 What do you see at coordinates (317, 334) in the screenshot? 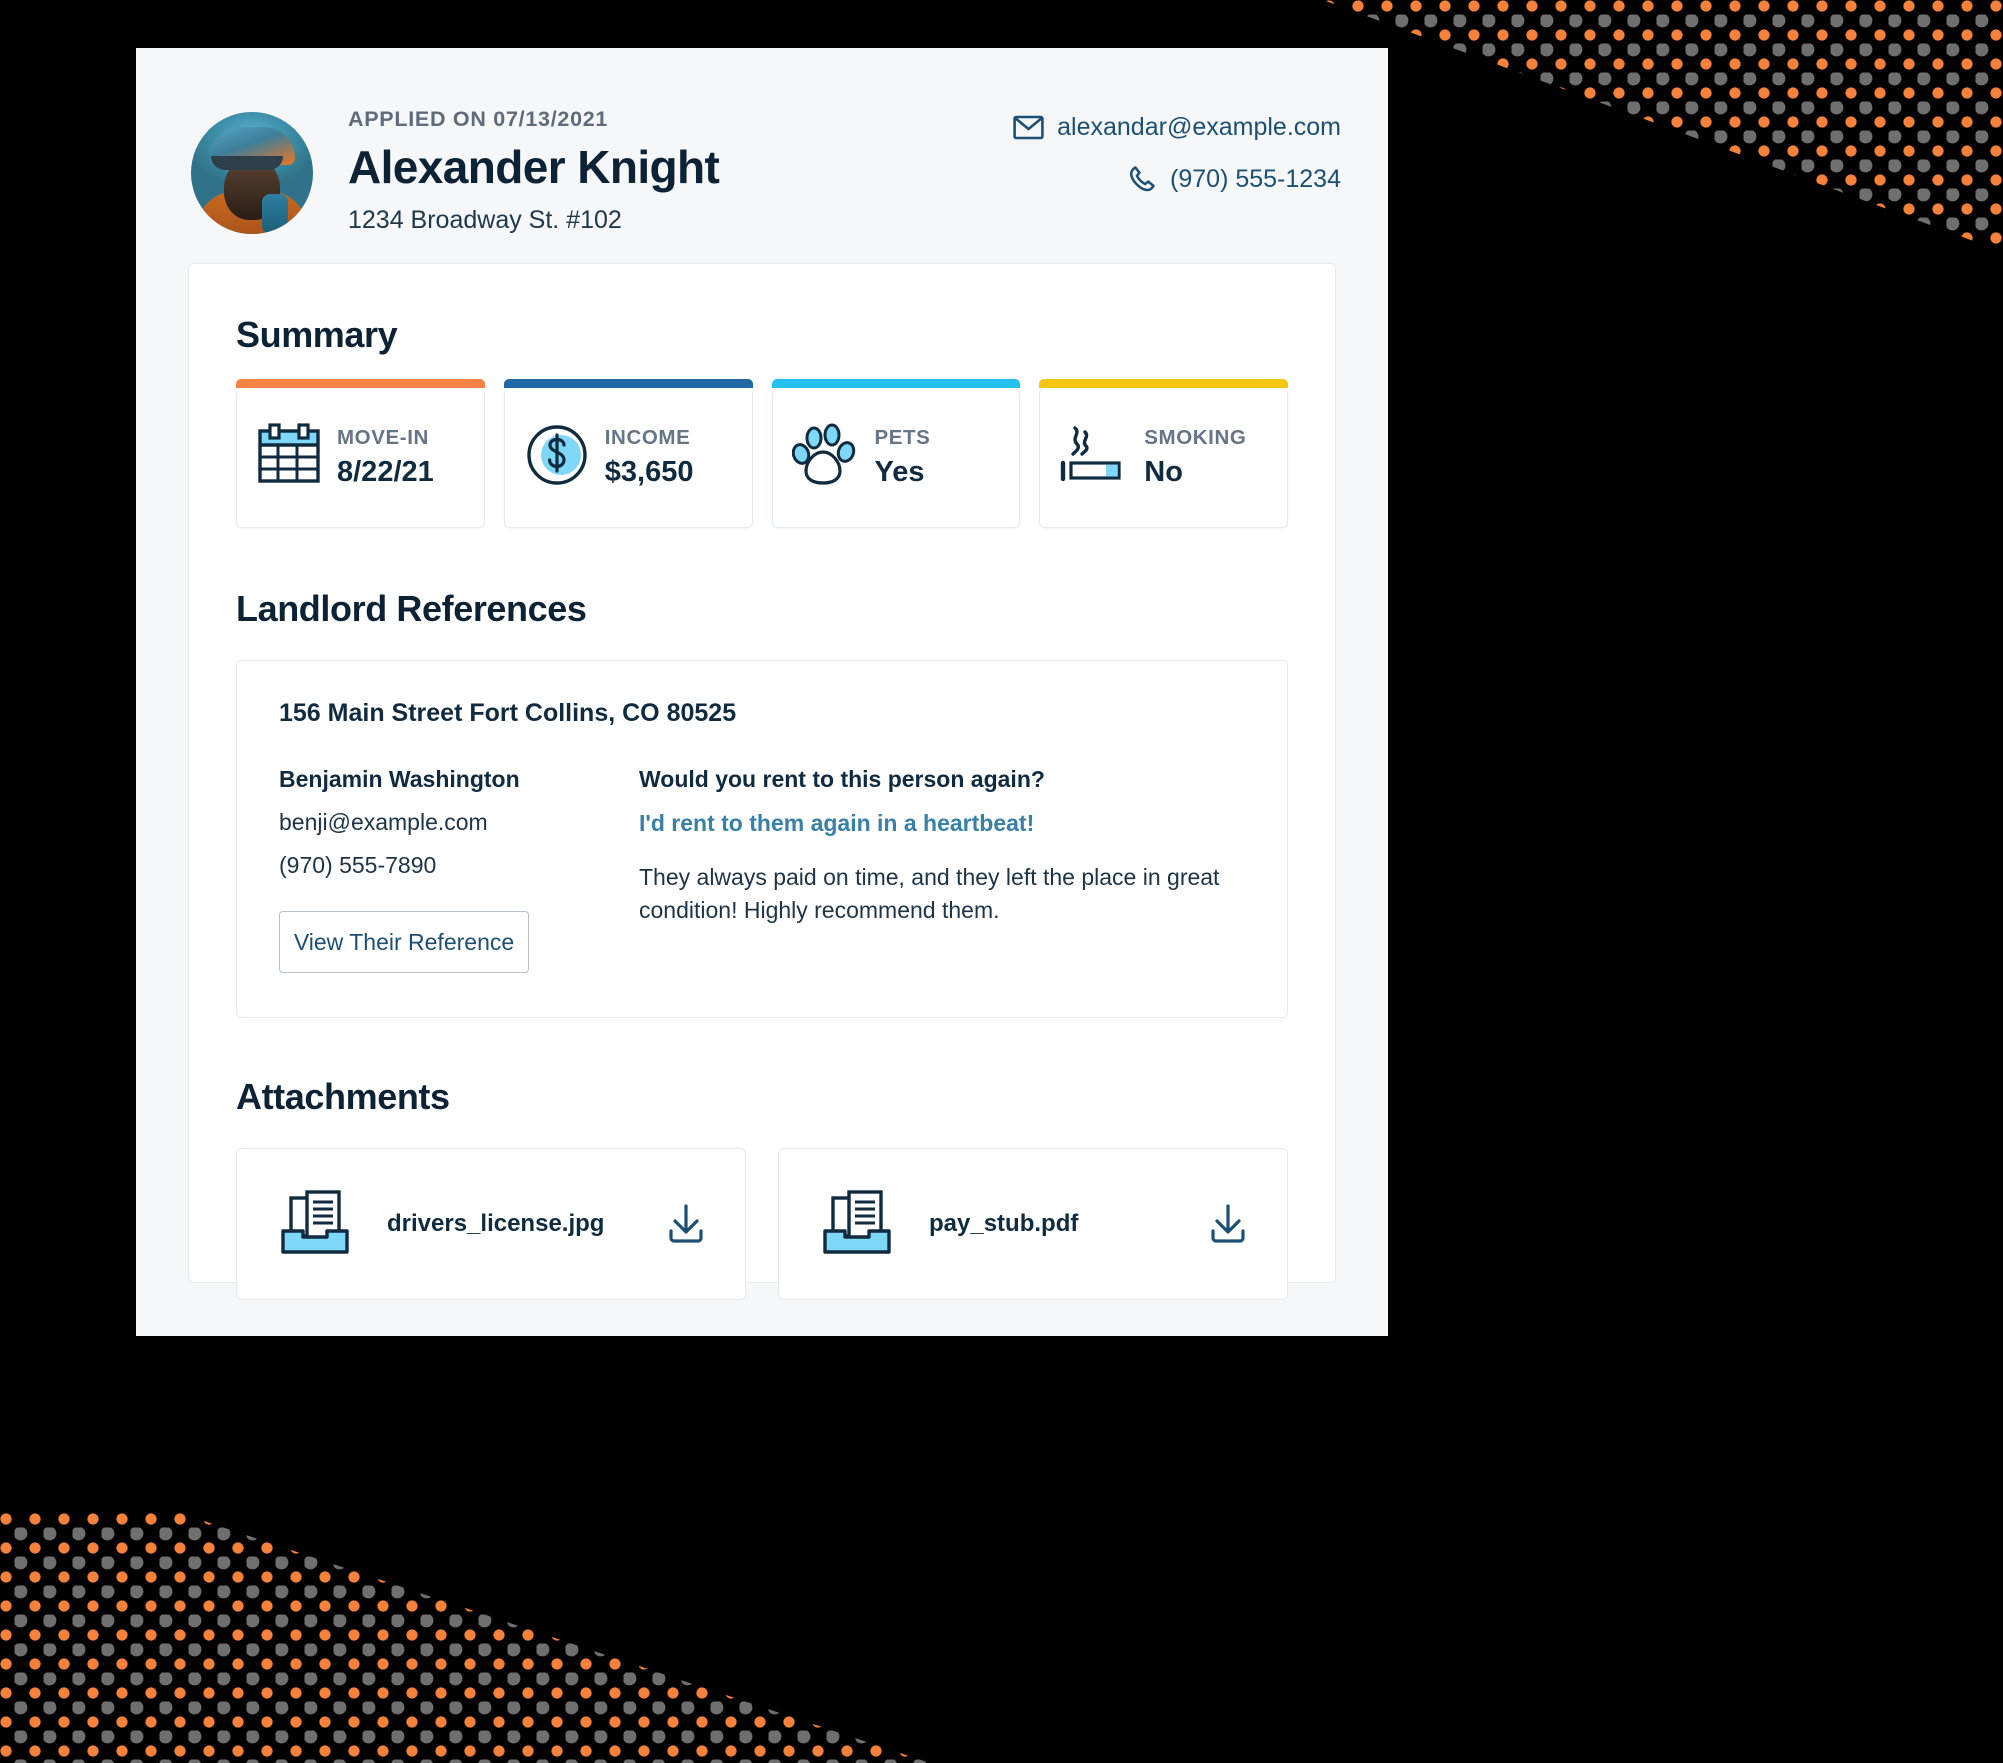
I see `summary-heading: Summary` at bounding box center [317, 334].